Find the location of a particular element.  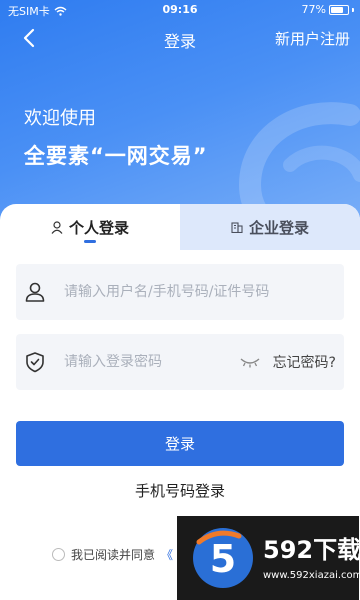

tab-personal-label: 个人登录 is located at coordinates (98, 227).